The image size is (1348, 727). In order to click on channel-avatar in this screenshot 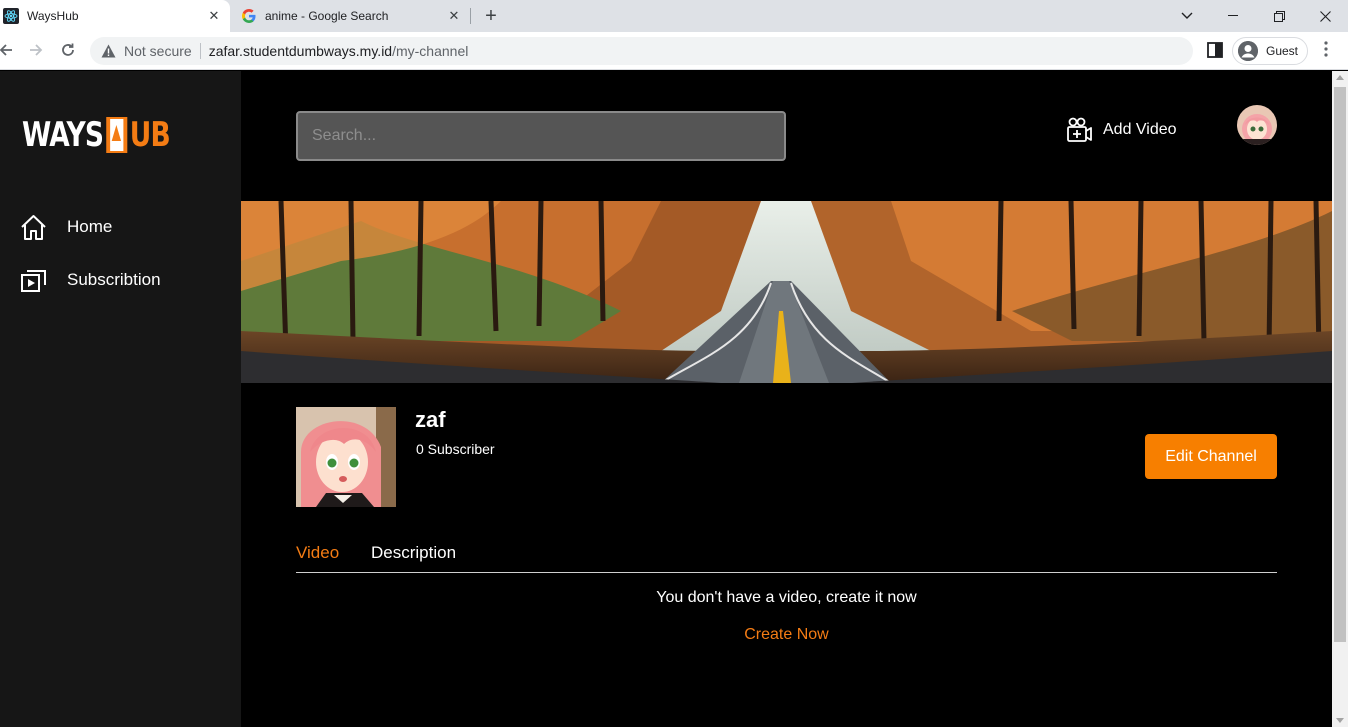, I will do `click(346, 457)`.